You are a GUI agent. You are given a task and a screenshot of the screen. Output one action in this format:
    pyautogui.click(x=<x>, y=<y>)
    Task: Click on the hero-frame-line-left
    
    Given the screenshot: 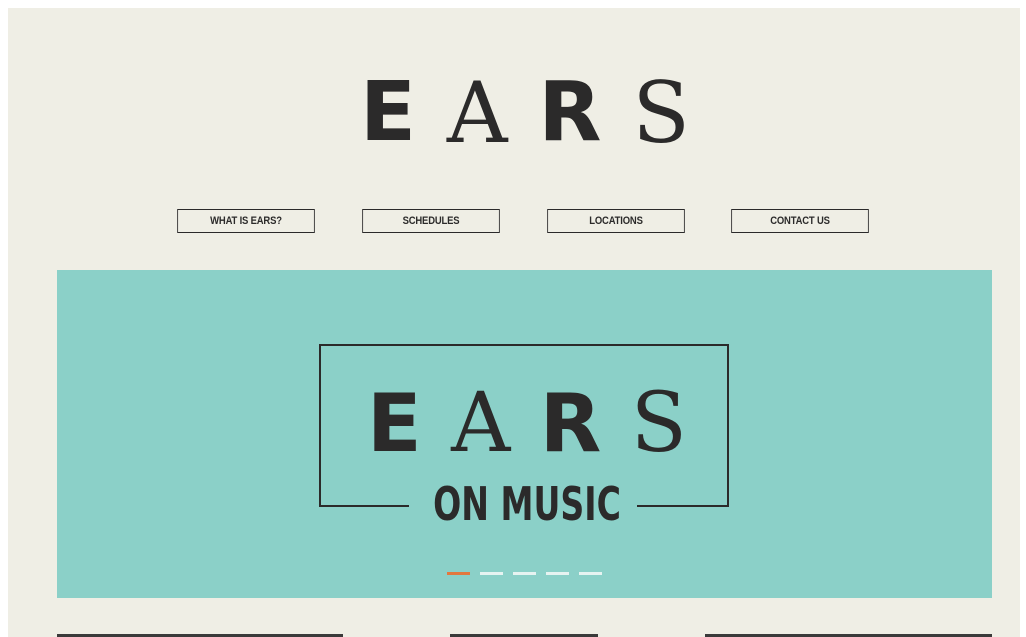 What is the action you would take?
    pyautogui.click(x=364, y=506)
    